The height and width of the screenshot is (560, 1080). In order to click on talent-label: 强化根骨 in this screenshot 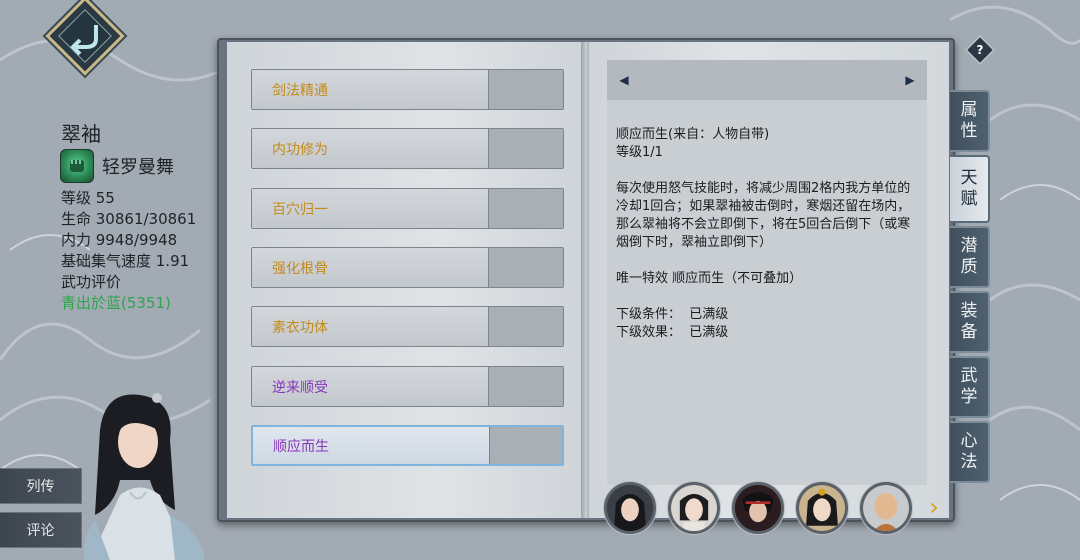, I will do `click(370, 267)`.